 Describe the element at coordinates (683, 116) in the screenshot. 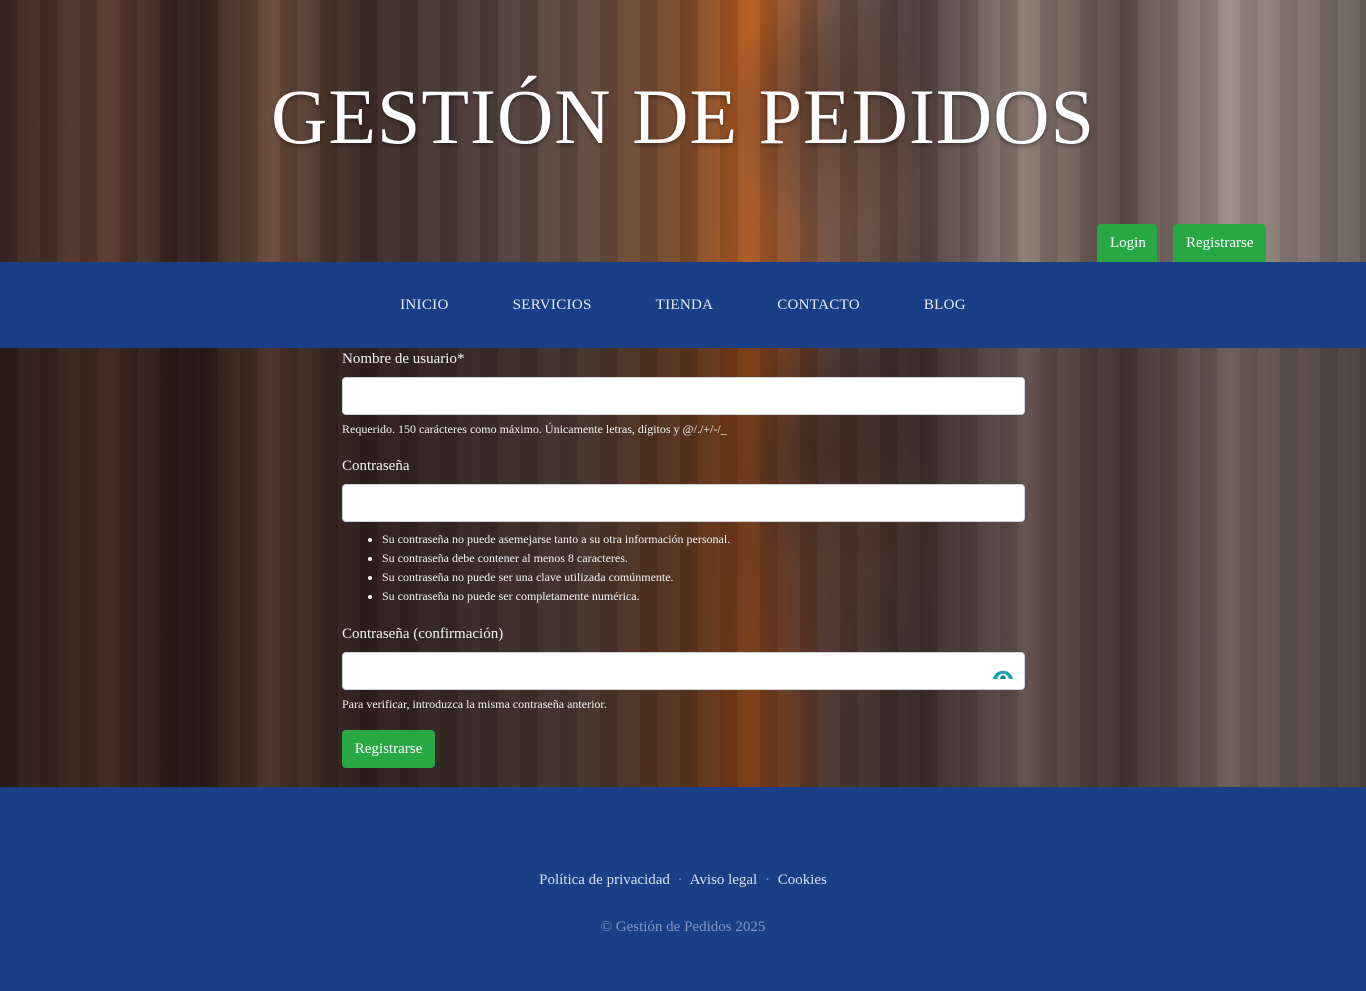

I see `site-title: GESTIÓN DE PEDIDOS` at that location.